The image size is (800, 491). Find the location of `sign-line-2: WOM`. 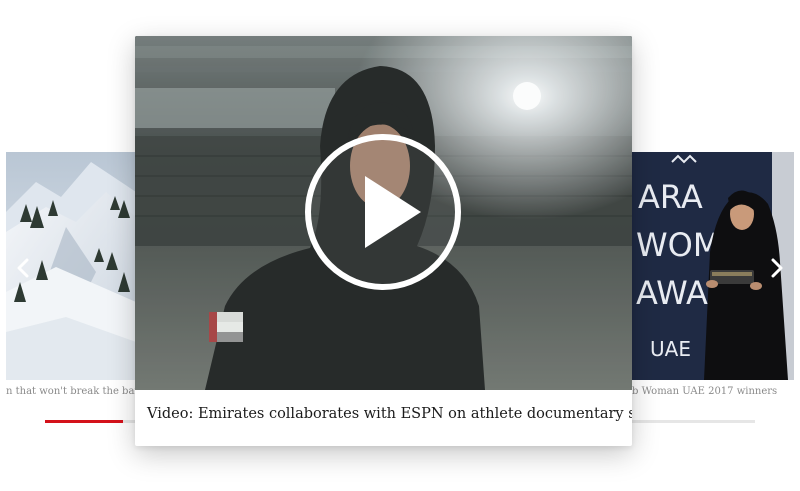

sign-line-2: WOM is located at coordinates (678, 245).